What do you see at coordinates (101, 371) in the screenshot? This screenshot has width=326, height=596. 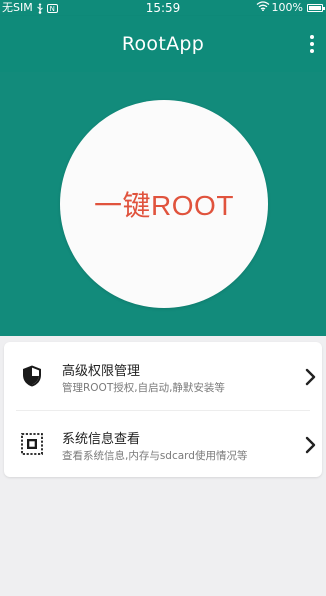 I see `menu-item-title: 高级权限管理` at bounding box center [101, 371].